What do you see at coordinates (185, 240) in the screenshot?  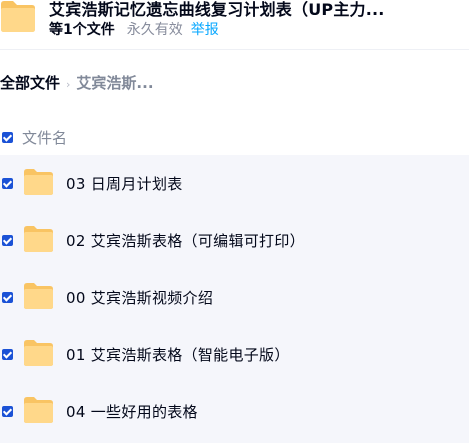 I see `file-name: 02 艾宾浩斯表格（可编辑可打印）` at bounding box center [185, 240].